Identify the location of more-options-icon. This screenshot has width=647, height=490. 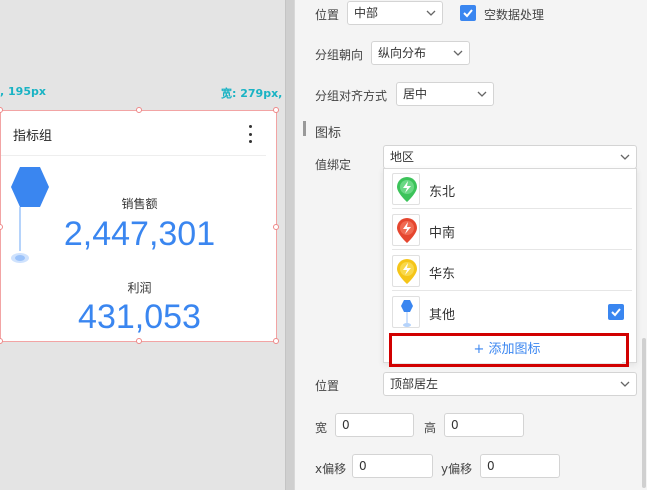
(250, 134).